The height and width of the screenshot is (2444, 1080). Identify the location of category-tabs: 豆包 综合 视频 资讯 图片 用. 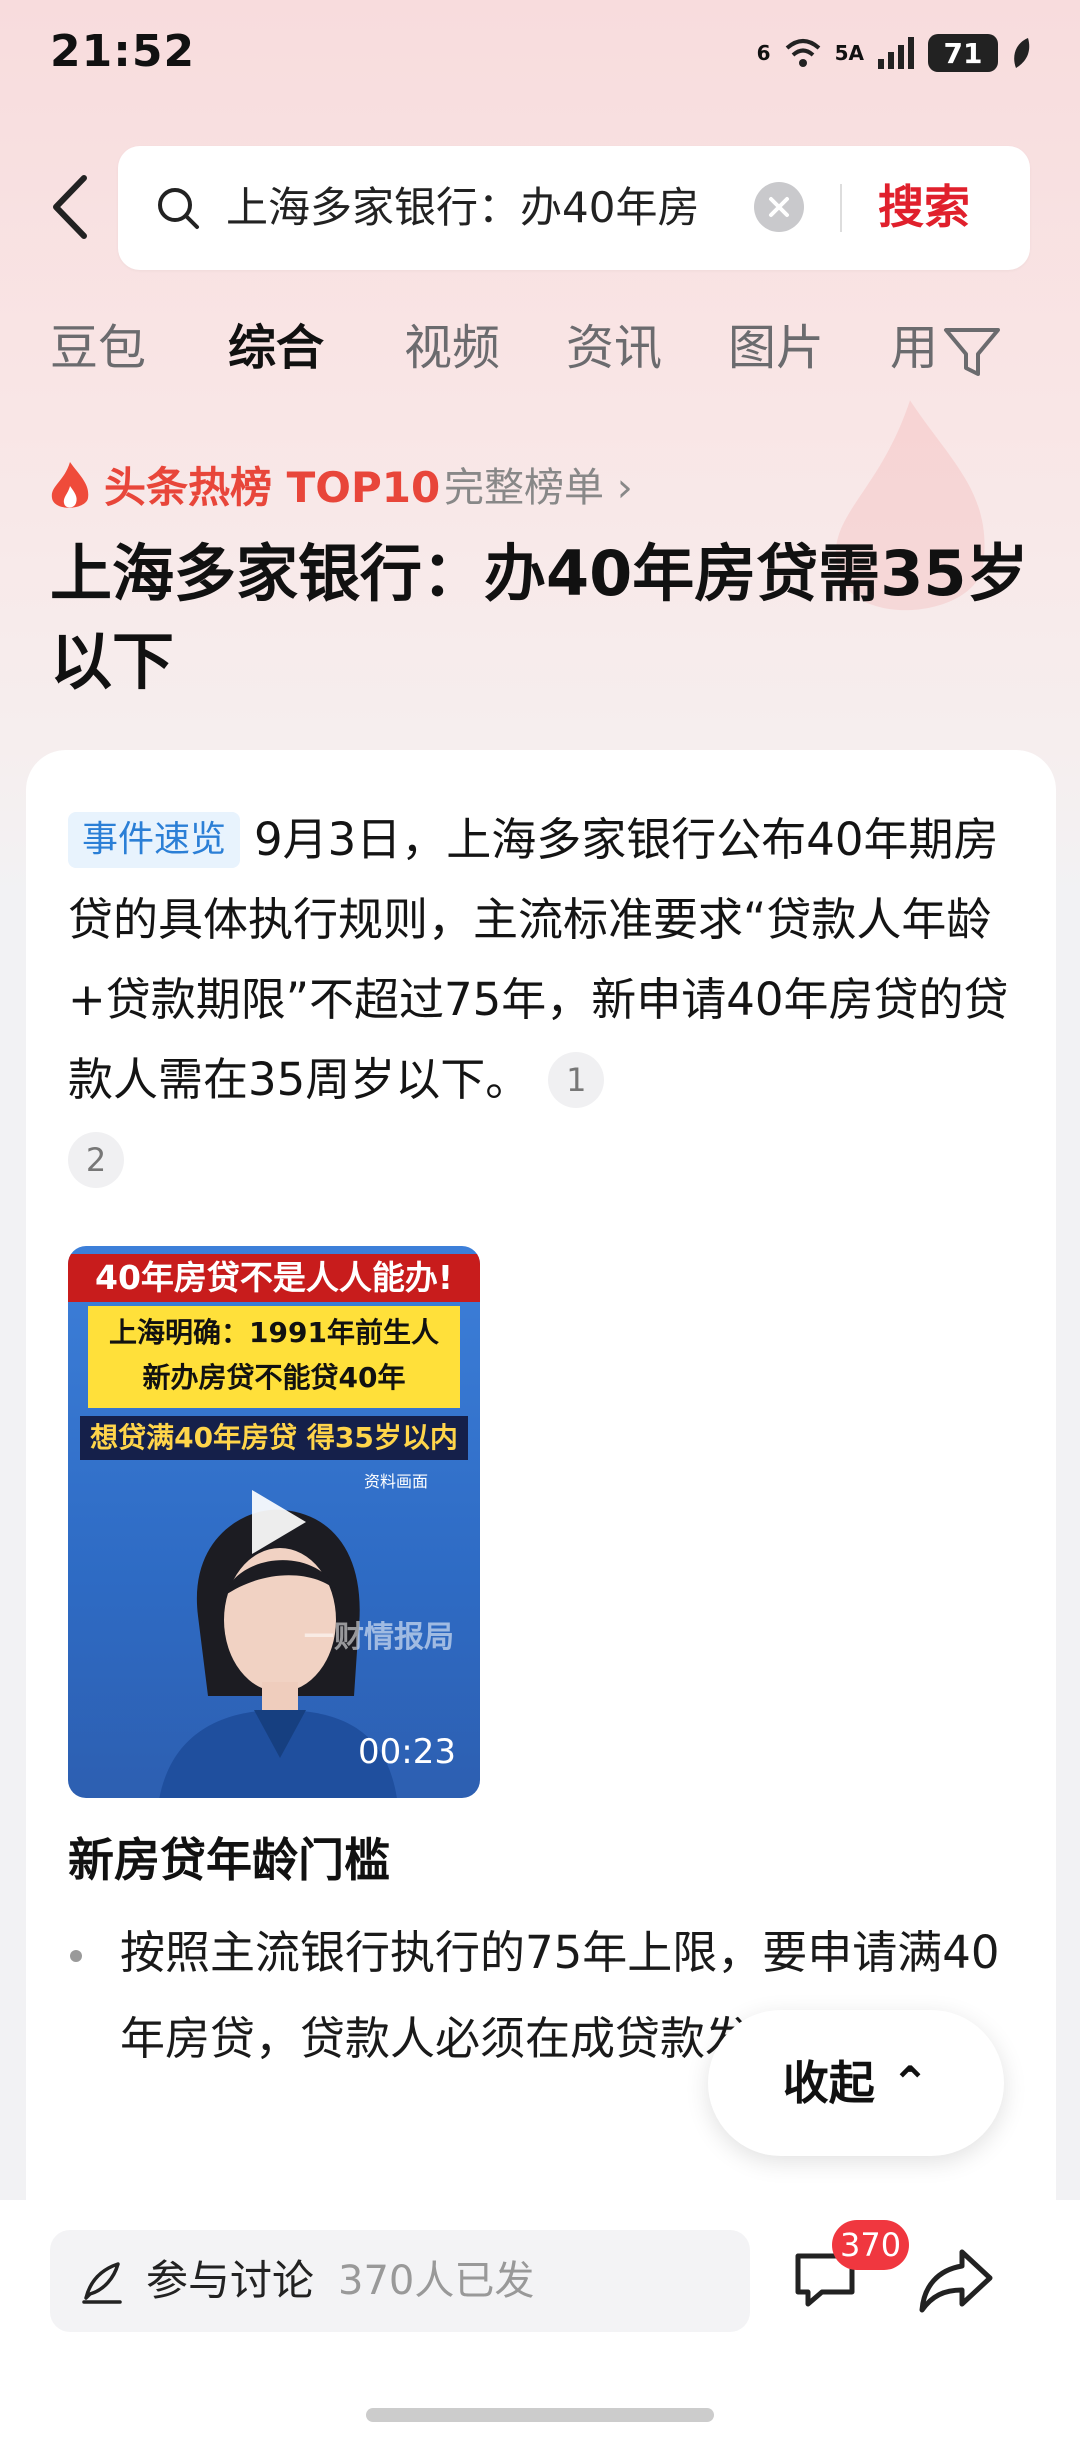
(550, 350).